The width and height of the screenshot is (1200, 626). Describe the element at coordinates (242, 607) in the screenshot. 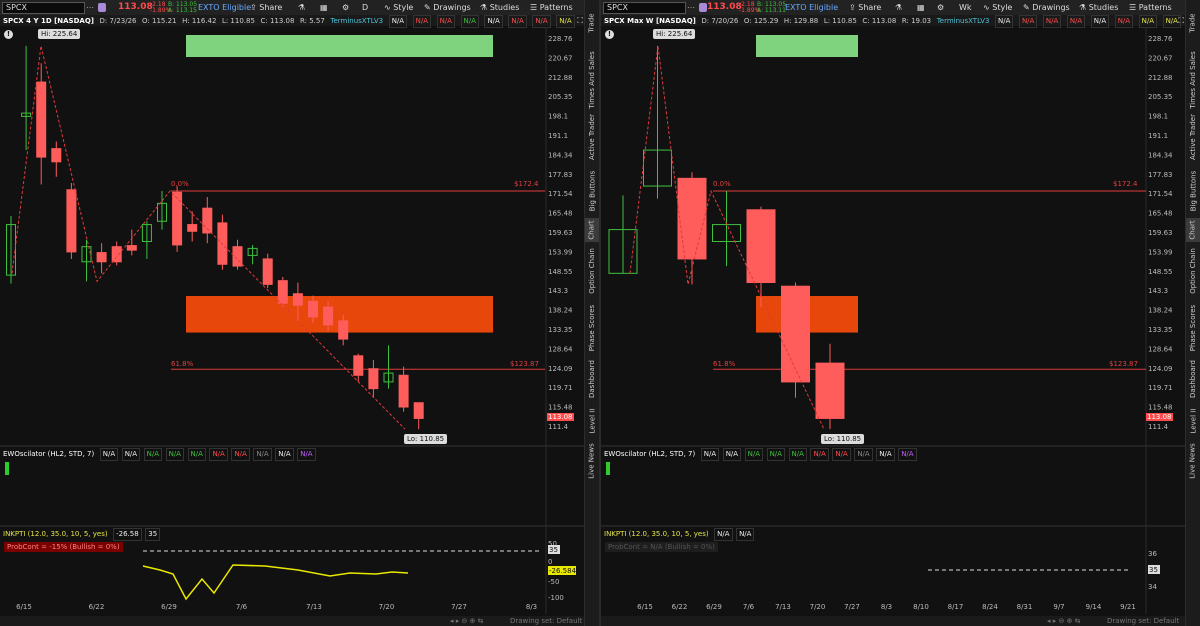

I see `date-tick-label: 7/6` at that location.